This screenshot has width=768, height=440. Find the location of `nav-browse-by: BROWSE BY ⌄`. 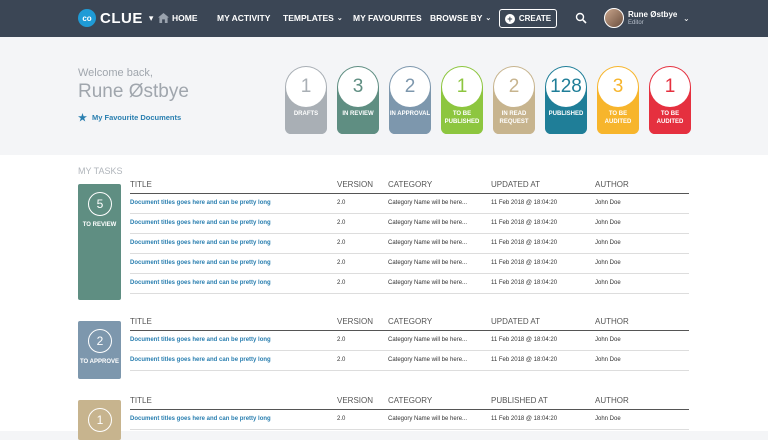

nav-browse-by: BROWSE BY ⌄ is located at coordinates (460, 18).